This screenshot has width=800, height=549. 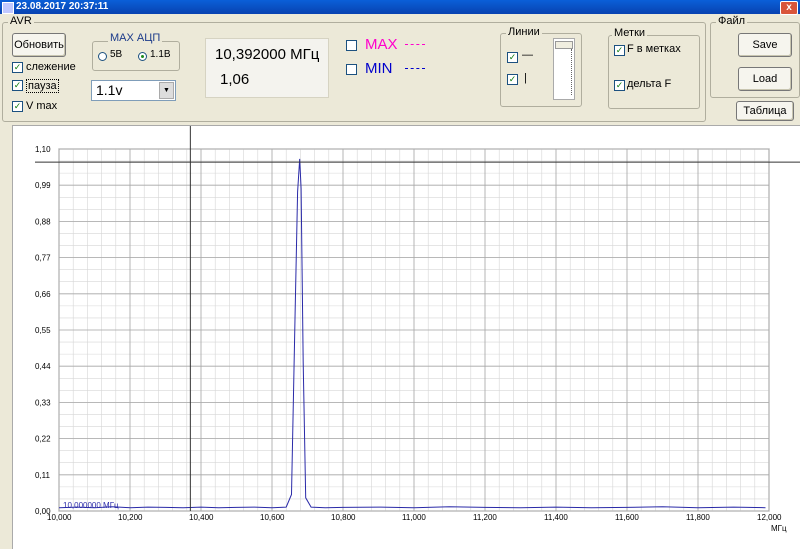 I want to click on lines-group-label: Линии, so click(x=524, y=32).